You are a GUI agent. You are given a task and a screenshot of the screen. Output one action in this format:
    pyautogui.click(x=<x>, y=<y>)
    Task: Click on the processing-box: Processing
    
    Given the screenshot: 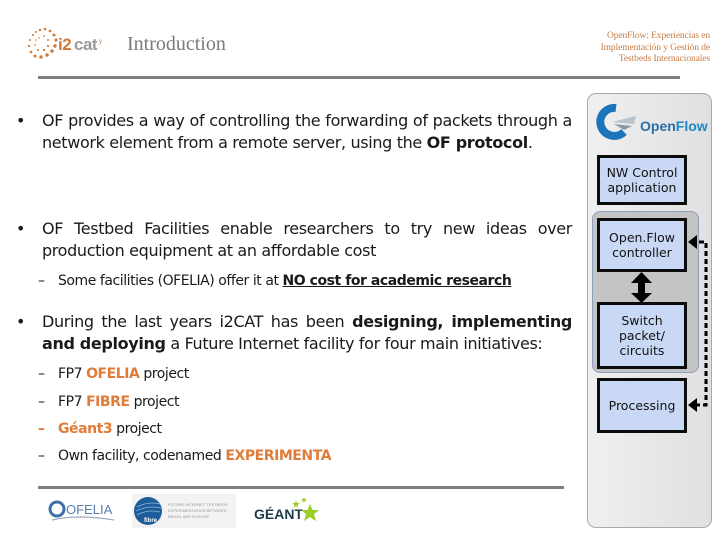 What is the action you would take?
    pyautogui.click(x=642, y=405)
    